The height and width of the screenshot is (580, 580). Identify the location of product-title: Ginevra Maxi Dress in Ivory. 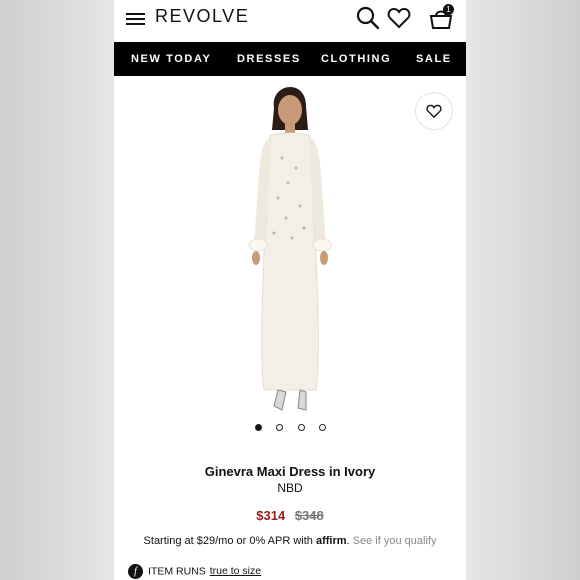
(290, 471).